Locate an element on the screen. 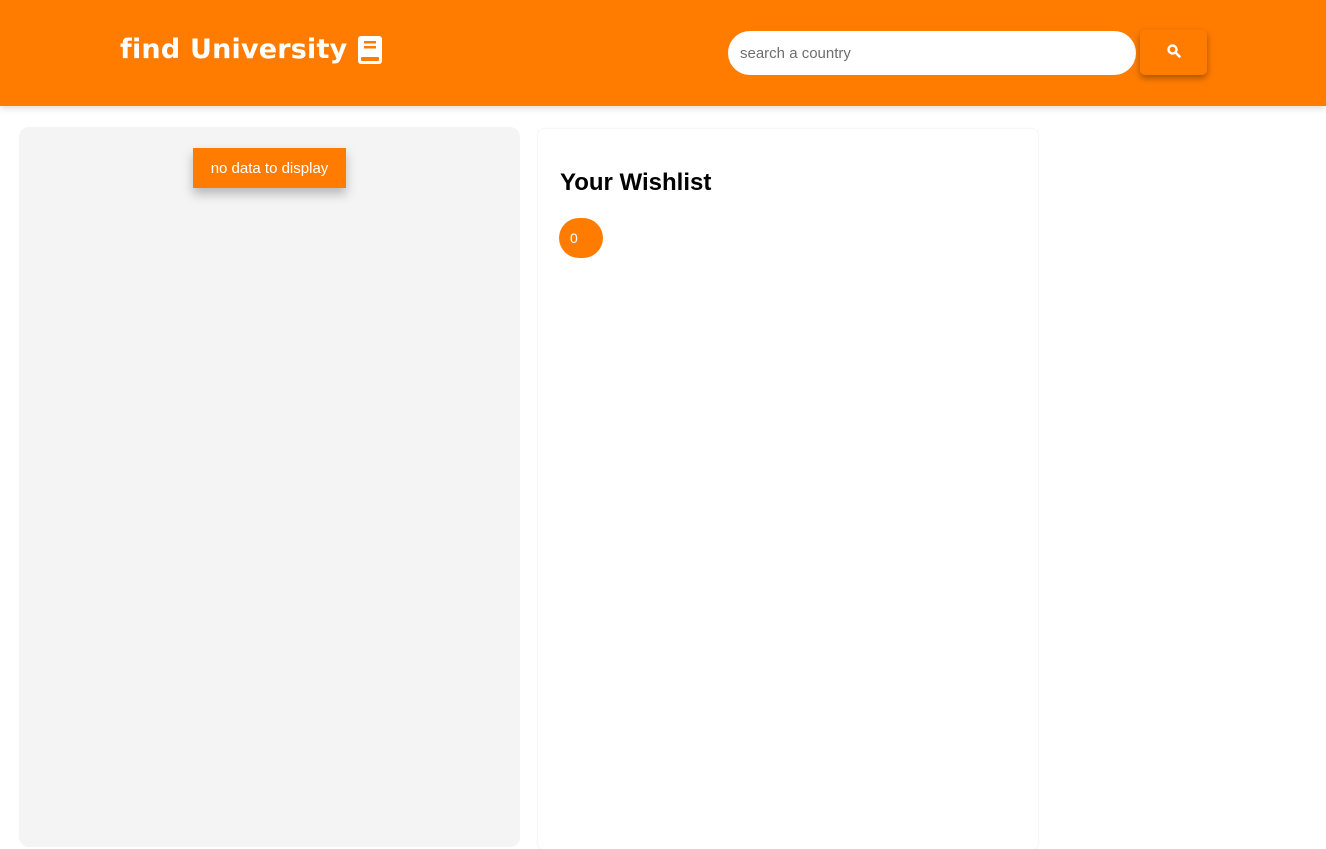 Image resolution: width=1326 pixels, height=849 pixels. search-button is located at coordinates (1173, 52).